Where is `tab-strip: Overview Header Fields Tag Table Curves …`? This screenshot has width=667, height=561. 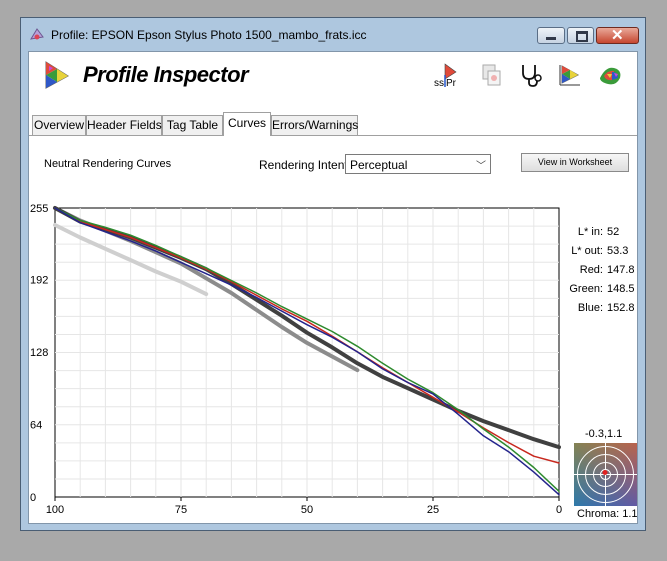 tab-strip: Overview Header Fields Tag Table Curves … is located at coordinates (333, 124).